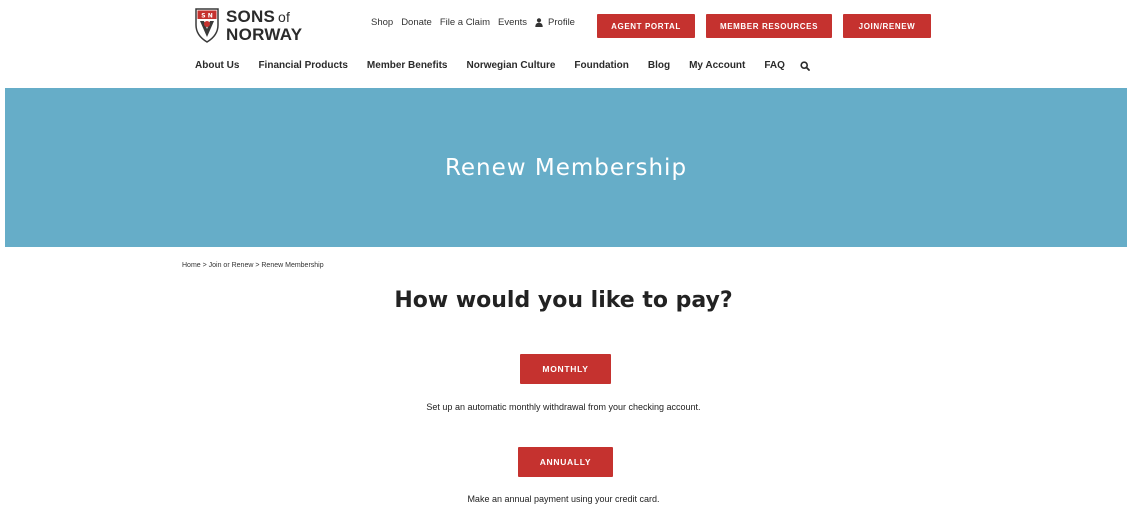  Describe the element at coordinates (407, 65) in the screenshot. I see `nav-member-benefits: Member Benefits` at that location.